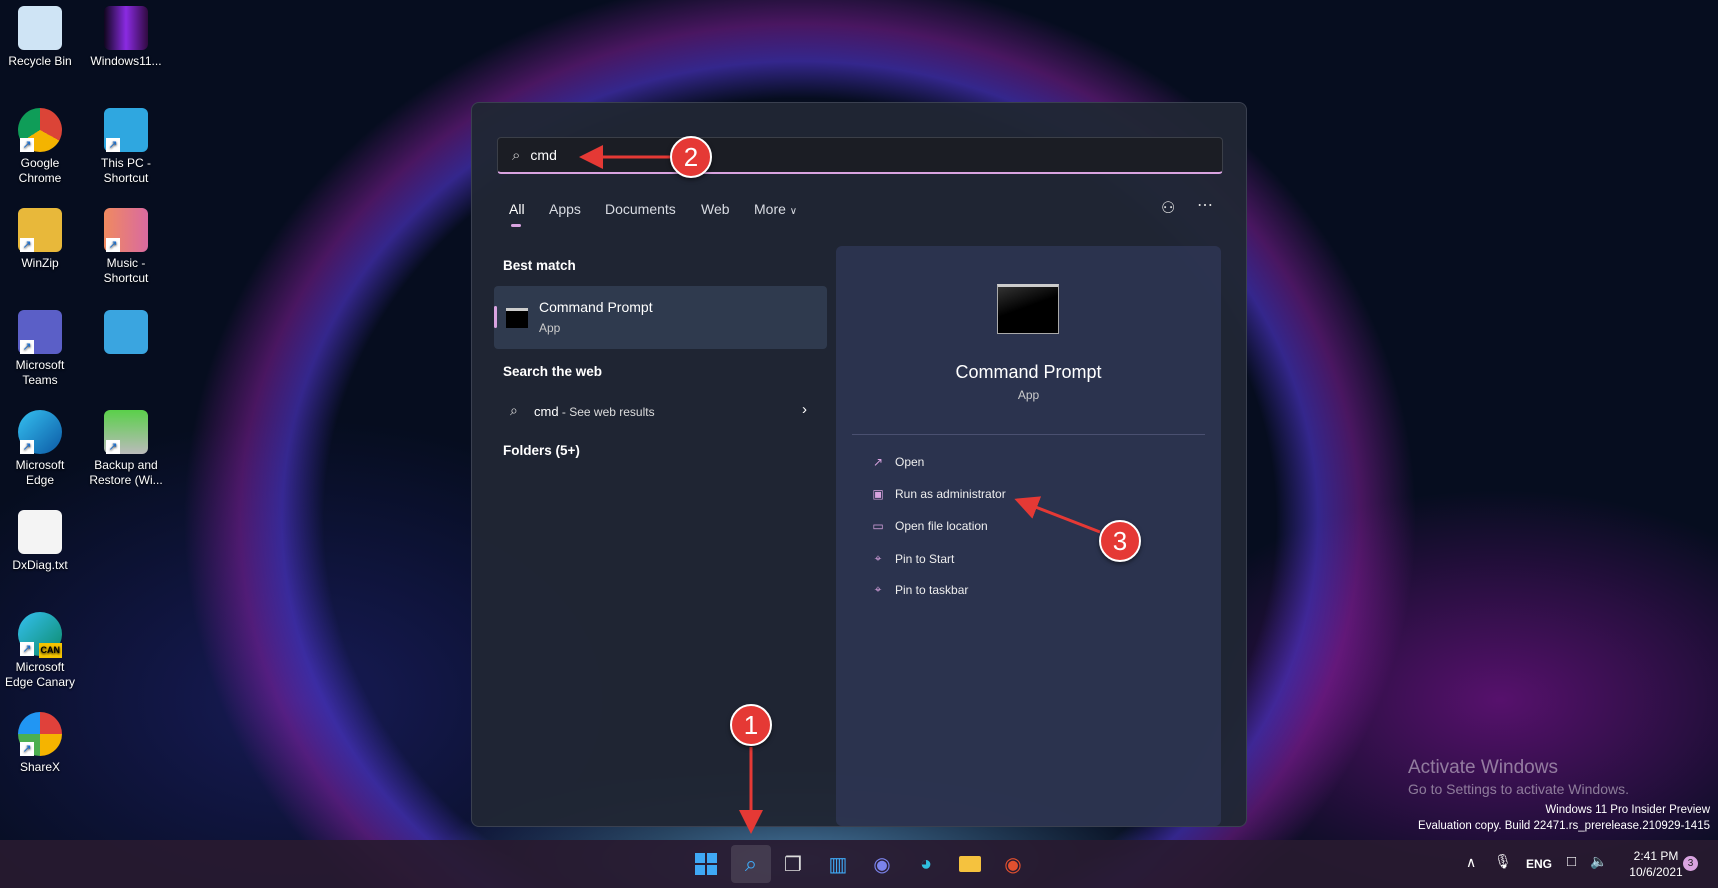 The image size is (1718, 888). I want to click on teams-chat-icon: ◉, so click(882, 864).